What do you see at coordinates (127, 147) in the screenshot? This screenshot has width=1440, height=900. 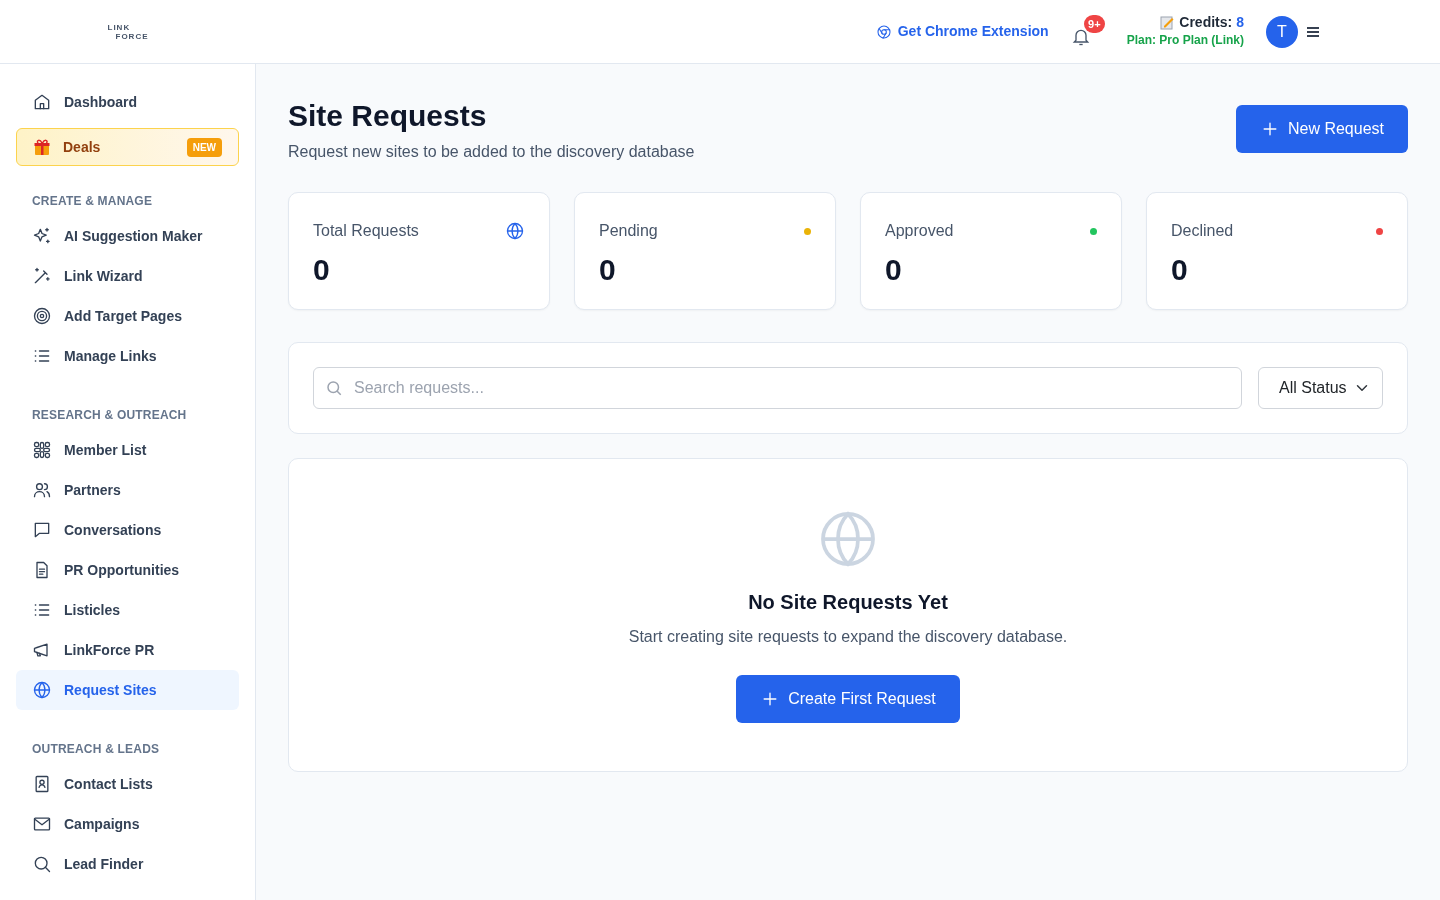 I see `sidebar-item: Deals NEW` at bounding box center [127, 147].